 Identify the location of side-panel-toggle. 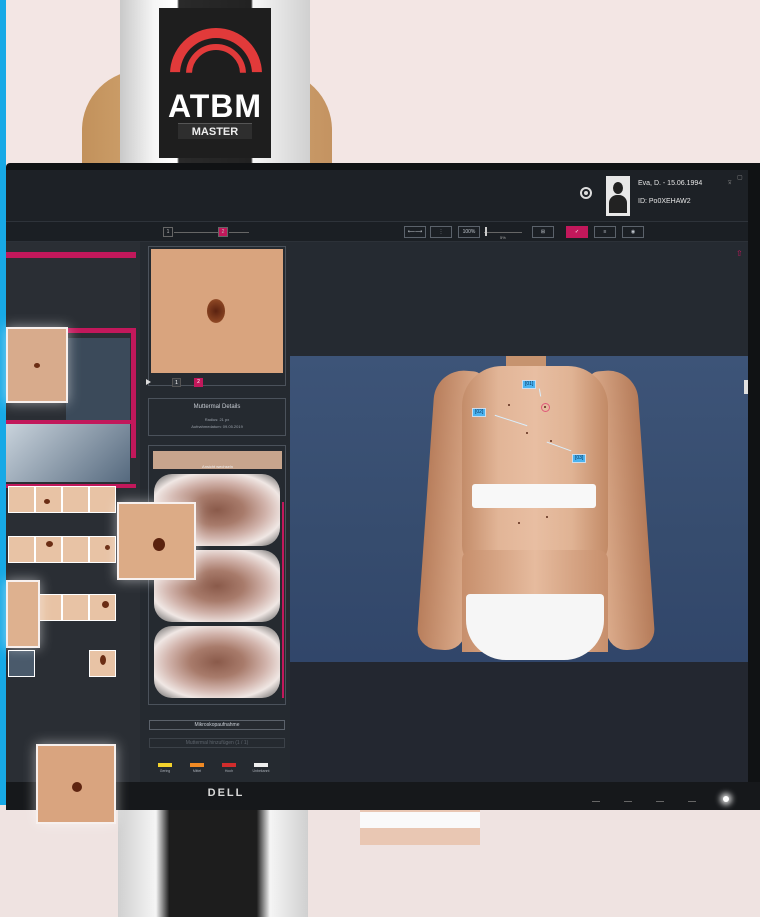
(746, 387).